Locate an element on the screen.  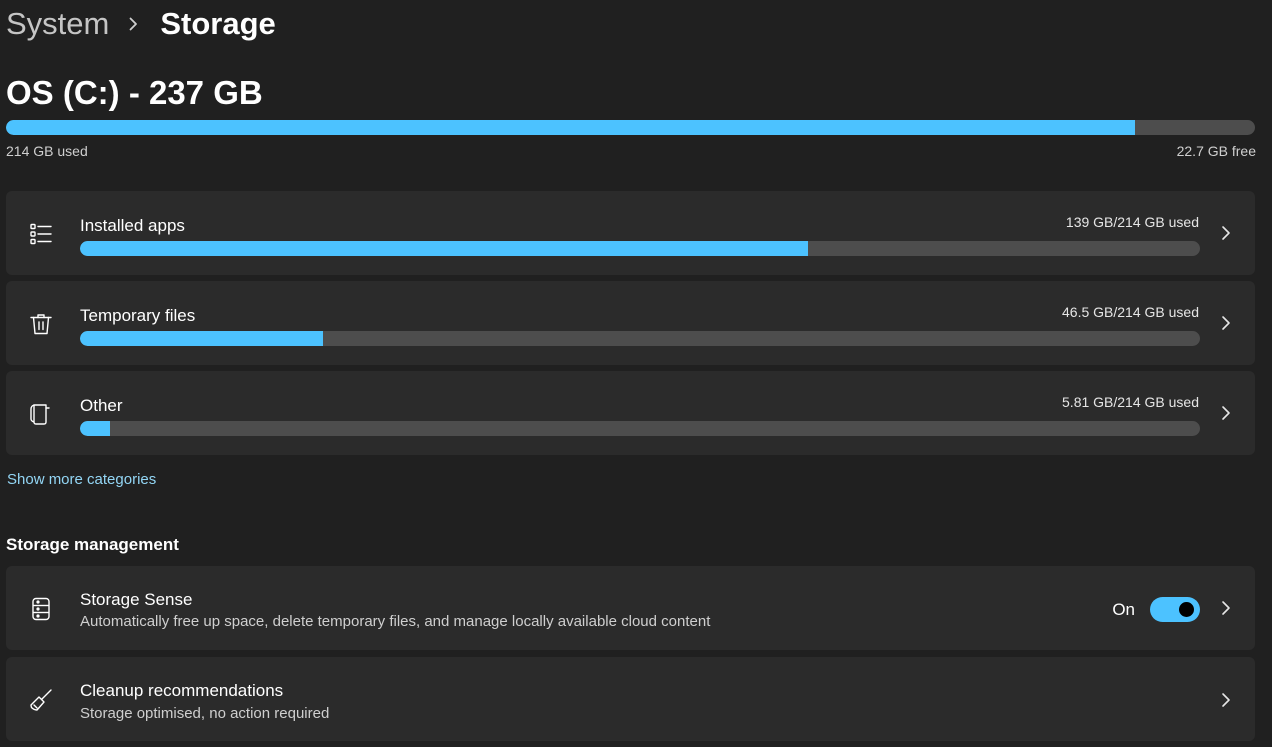
drive-usage-bar is located at coordinates (630, 127).